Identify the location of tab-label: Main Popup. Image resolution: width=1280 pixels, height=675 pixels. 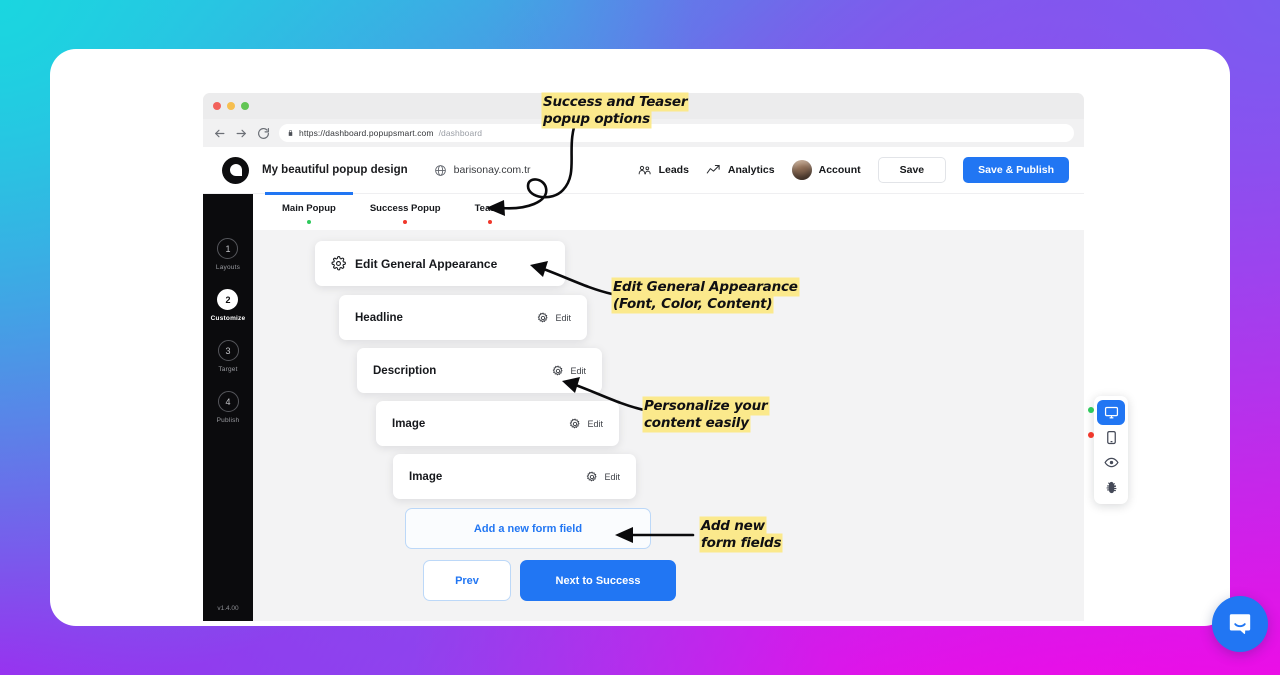
(309, 208).